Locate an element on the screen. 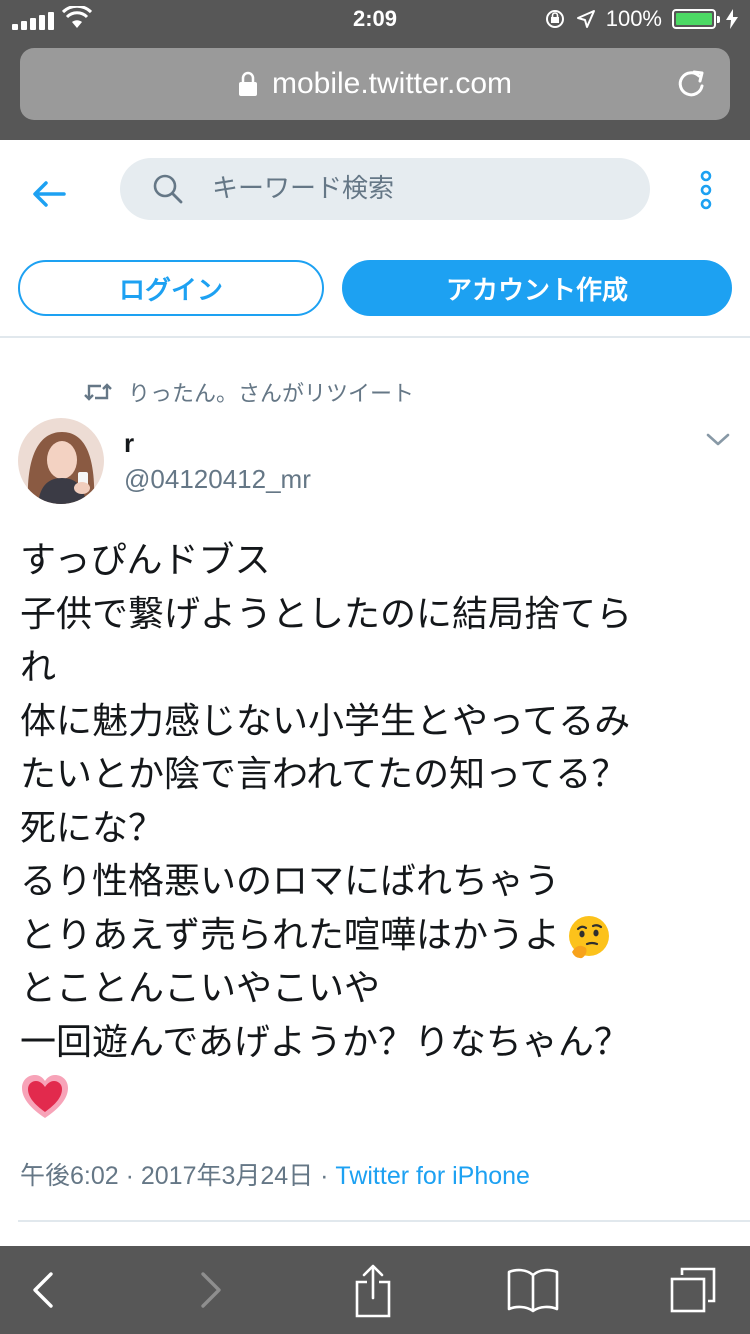 The image size is (750, 1334). status-right: 100% is located at coordinates (641, 19).